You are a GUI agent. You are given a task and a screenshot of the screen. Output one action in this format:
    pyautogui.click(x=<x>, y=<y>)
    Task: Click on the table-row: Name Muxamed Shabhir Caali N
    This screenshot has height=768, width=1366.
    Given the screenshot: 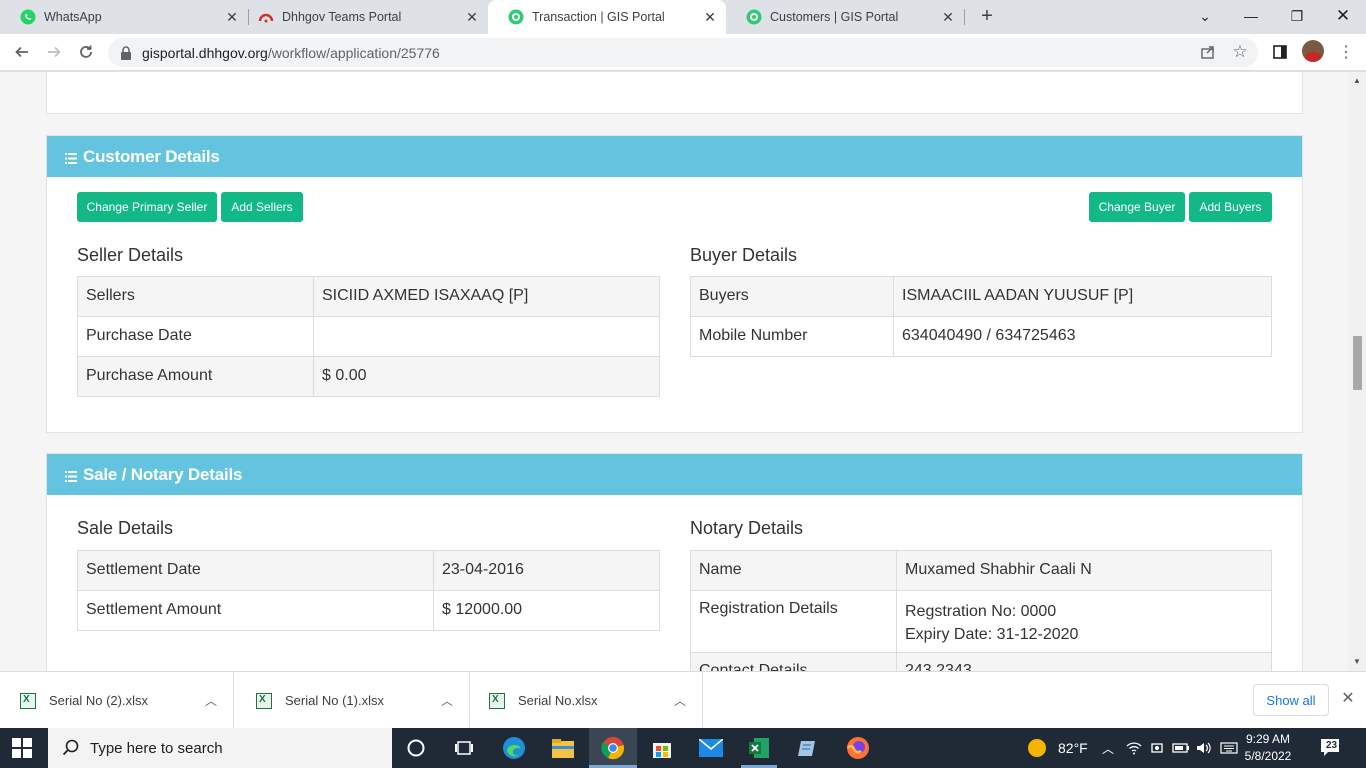 What is the action you would take?
    pyautogui.click(x=981, y=570)
    